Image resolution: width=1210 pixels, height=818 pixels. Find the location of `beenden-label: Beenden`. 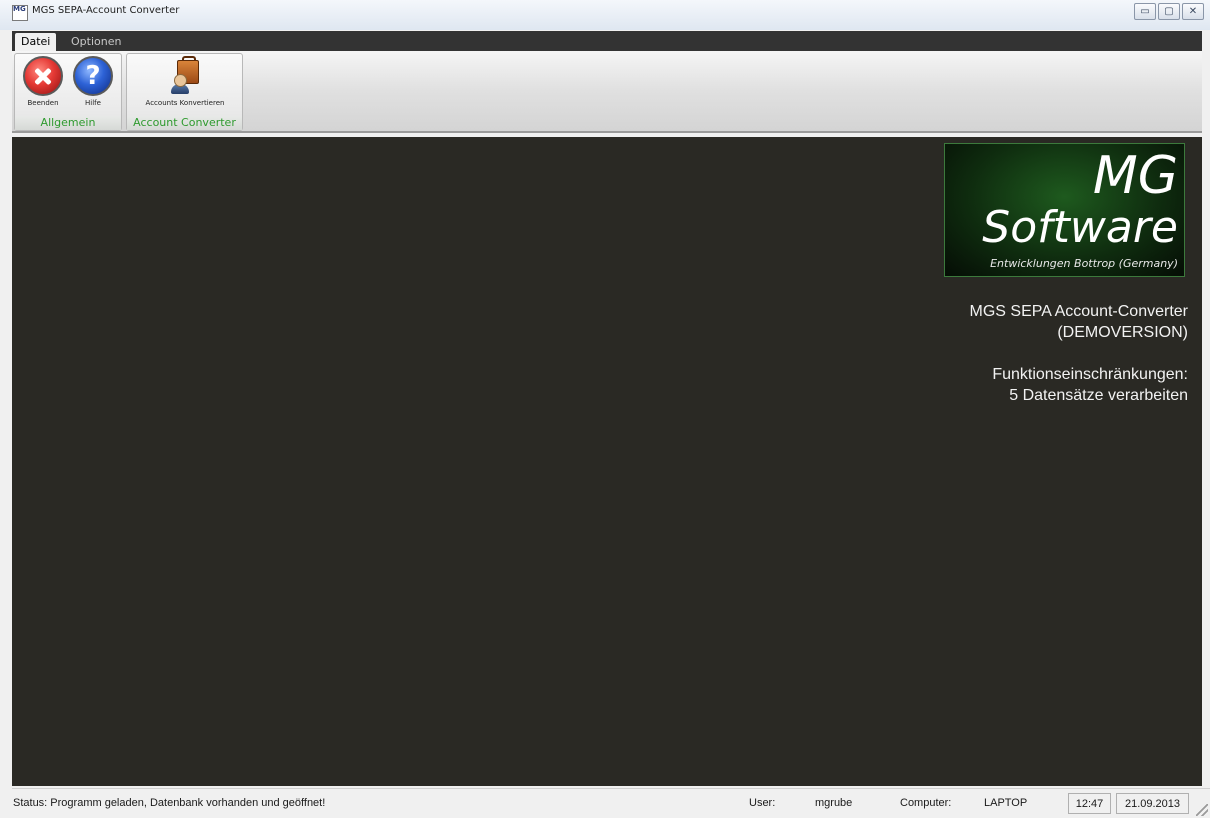

beenden-label: Beenden is located at coordinates (43, 103).